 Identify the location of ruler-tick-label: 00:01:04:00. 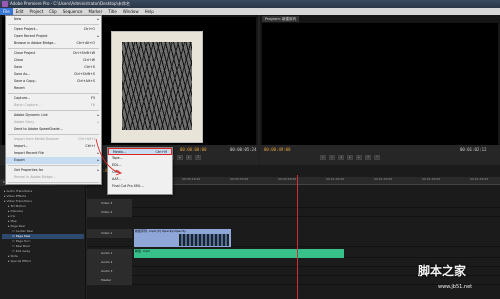
(335, 179).